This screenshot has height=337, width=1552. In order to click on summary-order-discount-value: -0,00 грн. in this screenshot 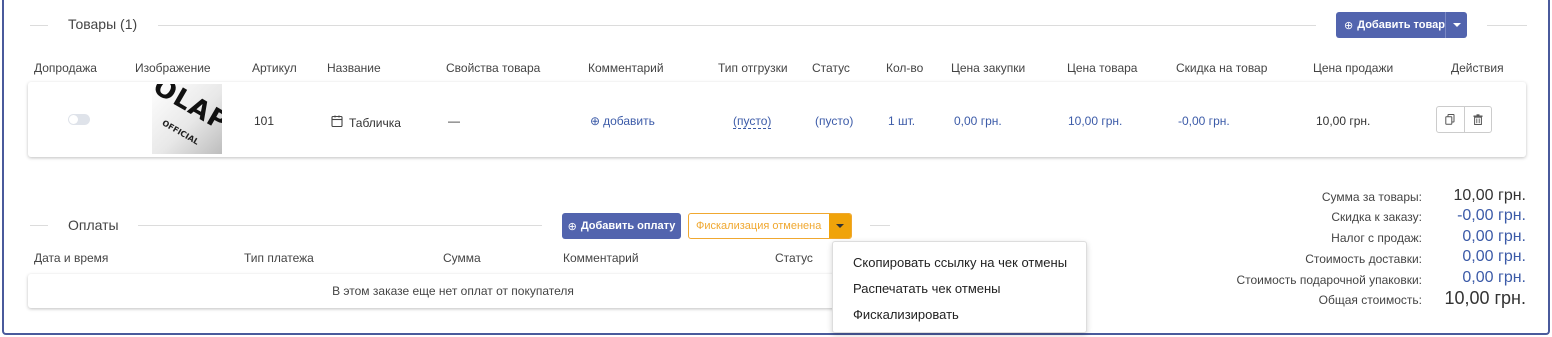, I will do `click(1491, 216)`.